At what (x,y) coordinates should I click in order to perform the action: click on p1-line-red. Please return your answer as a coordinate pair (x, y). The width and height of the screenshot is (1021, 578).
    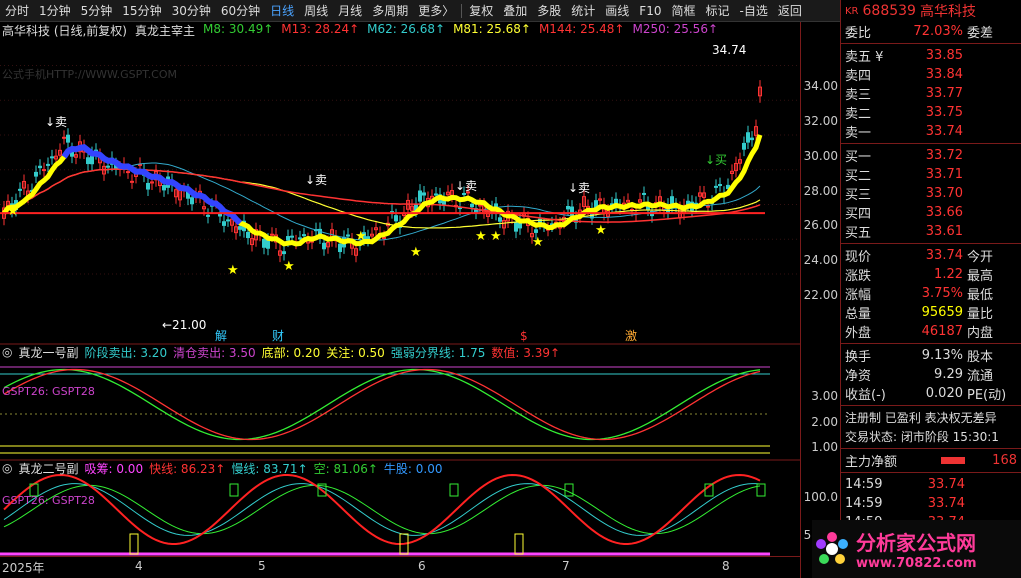
    Looking at the image, I should click on (382, 404).